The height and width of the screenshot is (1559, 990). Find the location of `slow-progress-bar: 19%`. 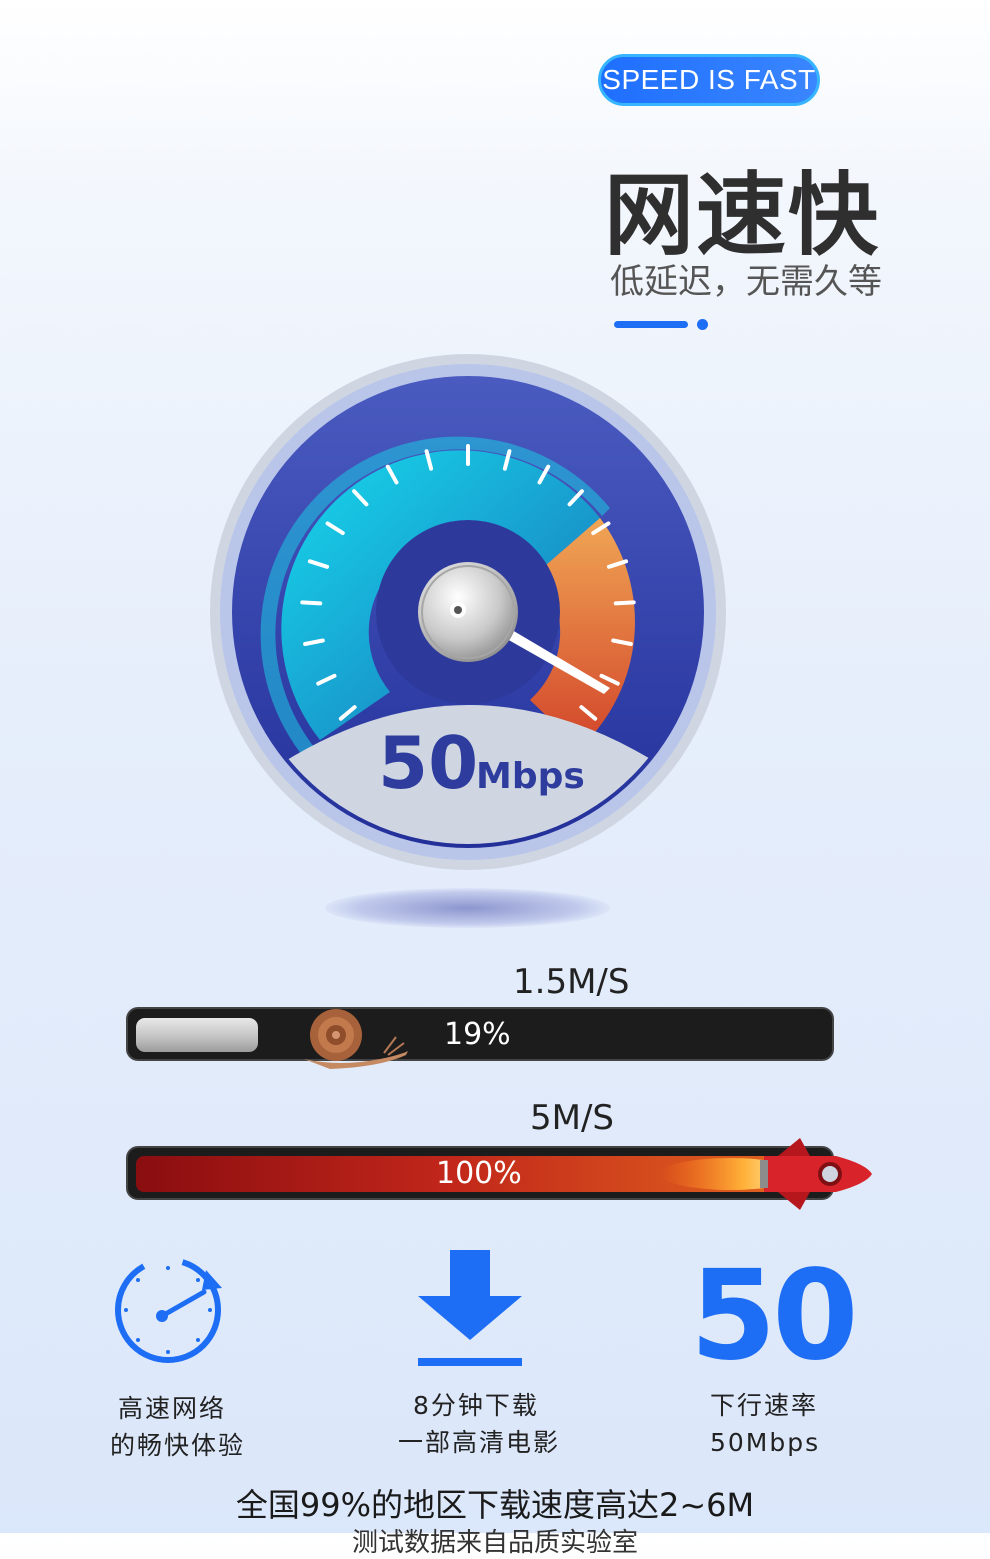

slow-progress-bar: 19% is located at coordinates (480, 1038).